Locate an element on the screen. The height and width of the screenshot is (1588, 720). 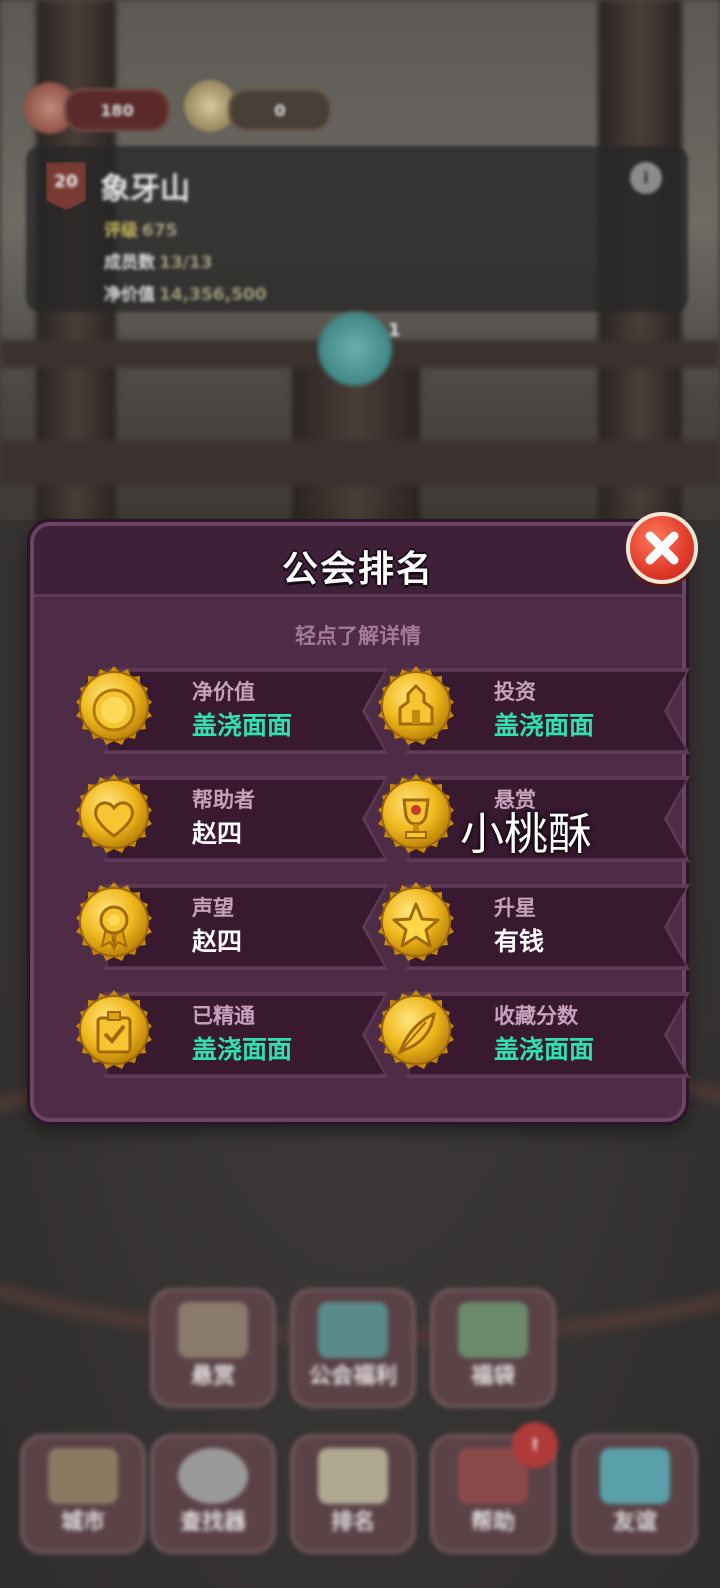
friendship-button: 友谊 is located at coordinates (635, 1494).